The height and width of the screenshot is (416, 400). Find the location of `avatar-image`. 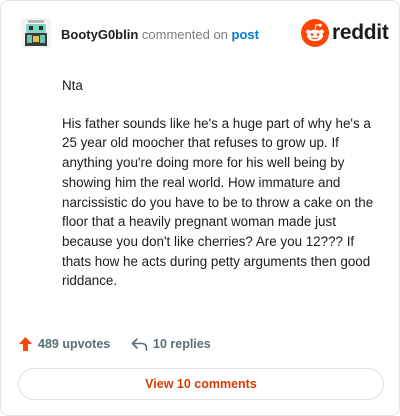

avatar-image is located at coordinates (36, 33).